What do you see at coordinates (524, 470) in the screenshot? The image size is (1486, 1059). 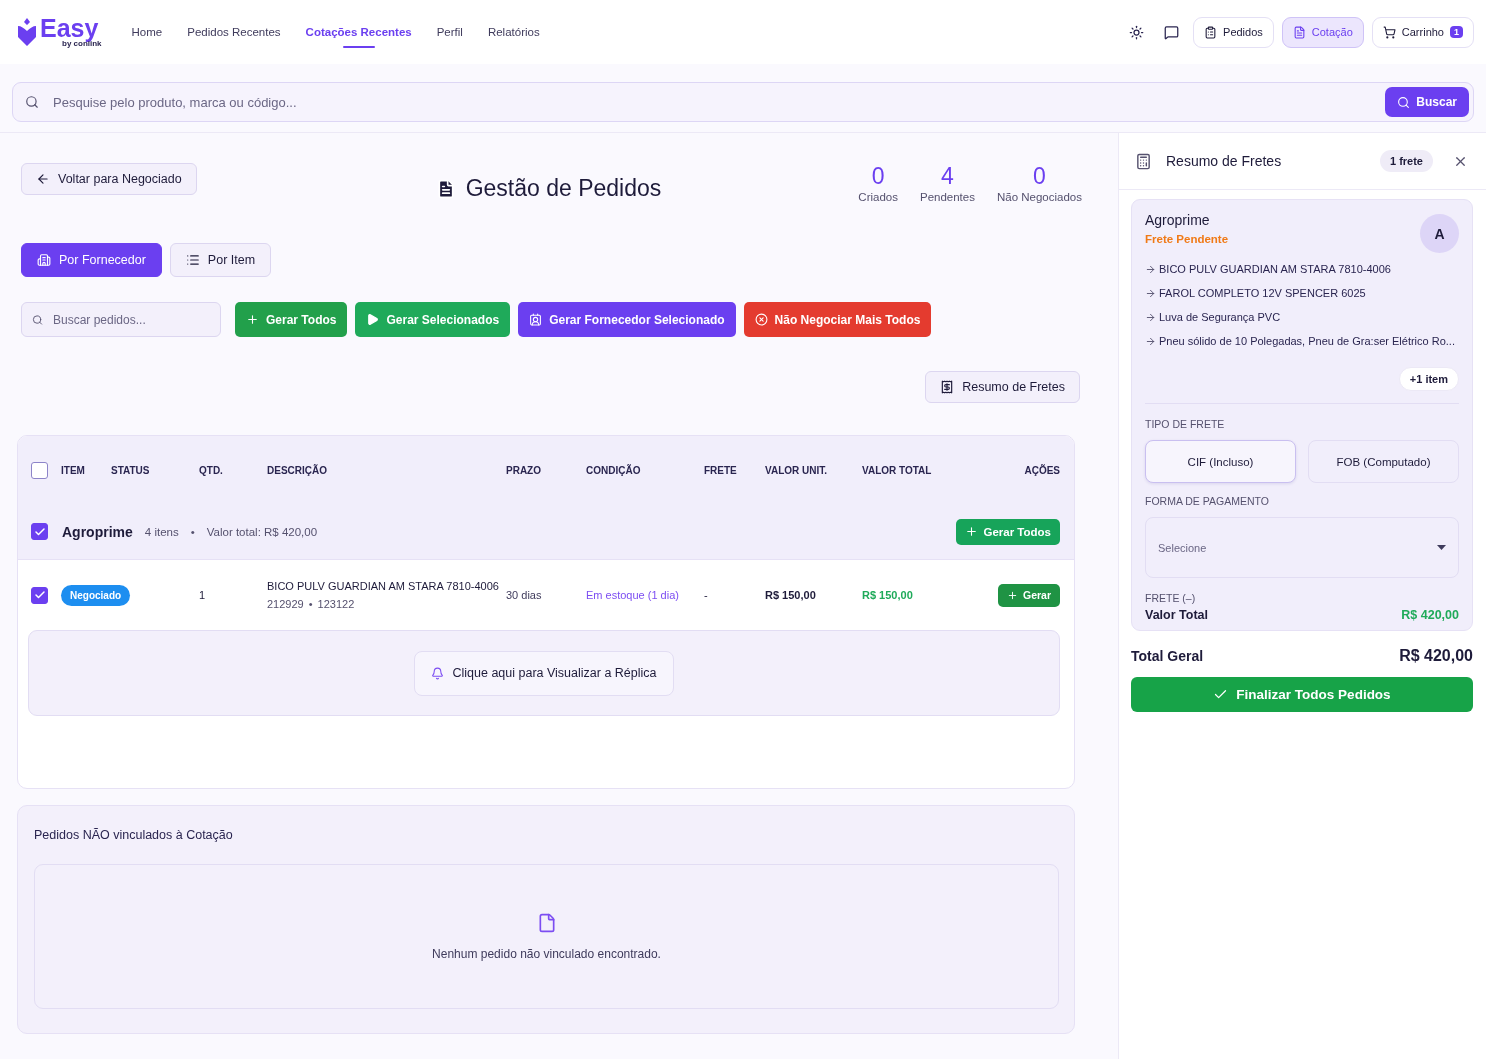 I see `column-header: PRAZO` at bounding box center [524, 470].